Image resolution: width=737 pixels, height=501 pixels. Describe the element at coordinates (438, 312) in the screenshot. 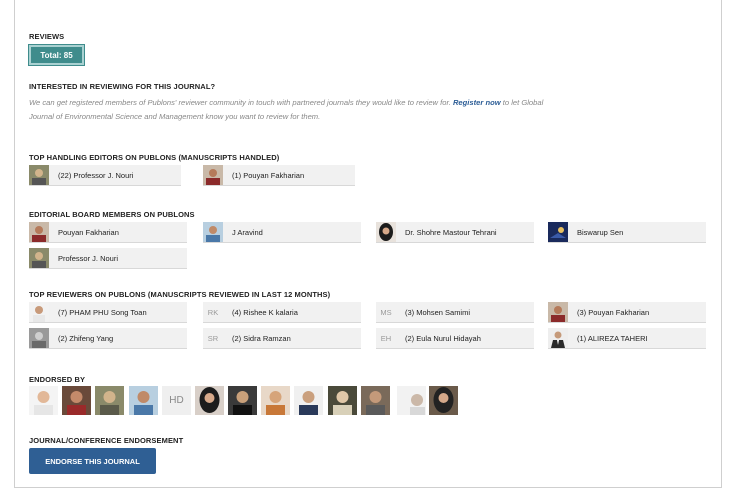

I see `reviewer-label: (3) Mohsen Samimi` at that location.